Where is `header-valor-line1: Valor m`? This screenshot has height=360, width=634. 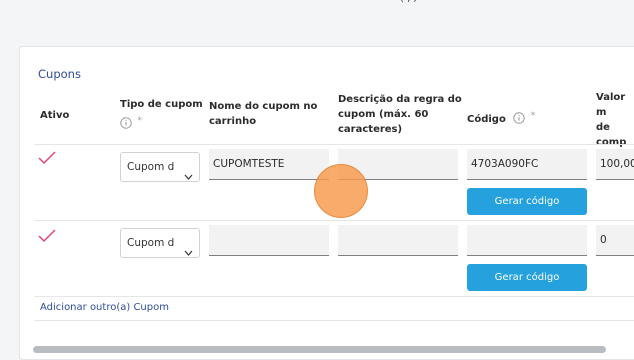
header-valor-line1: Valor m is located at coordinates (611, 105).